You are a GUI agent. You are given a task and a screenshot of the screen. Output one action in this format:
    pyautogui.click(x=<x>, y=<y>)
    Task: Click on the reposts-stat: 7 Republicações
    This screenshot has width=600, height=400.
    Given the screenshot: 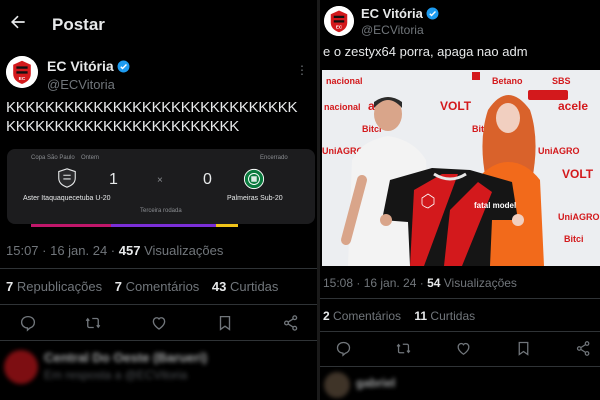 What is the action you would take?
    pyautogui.click(x=54, y=286)
    